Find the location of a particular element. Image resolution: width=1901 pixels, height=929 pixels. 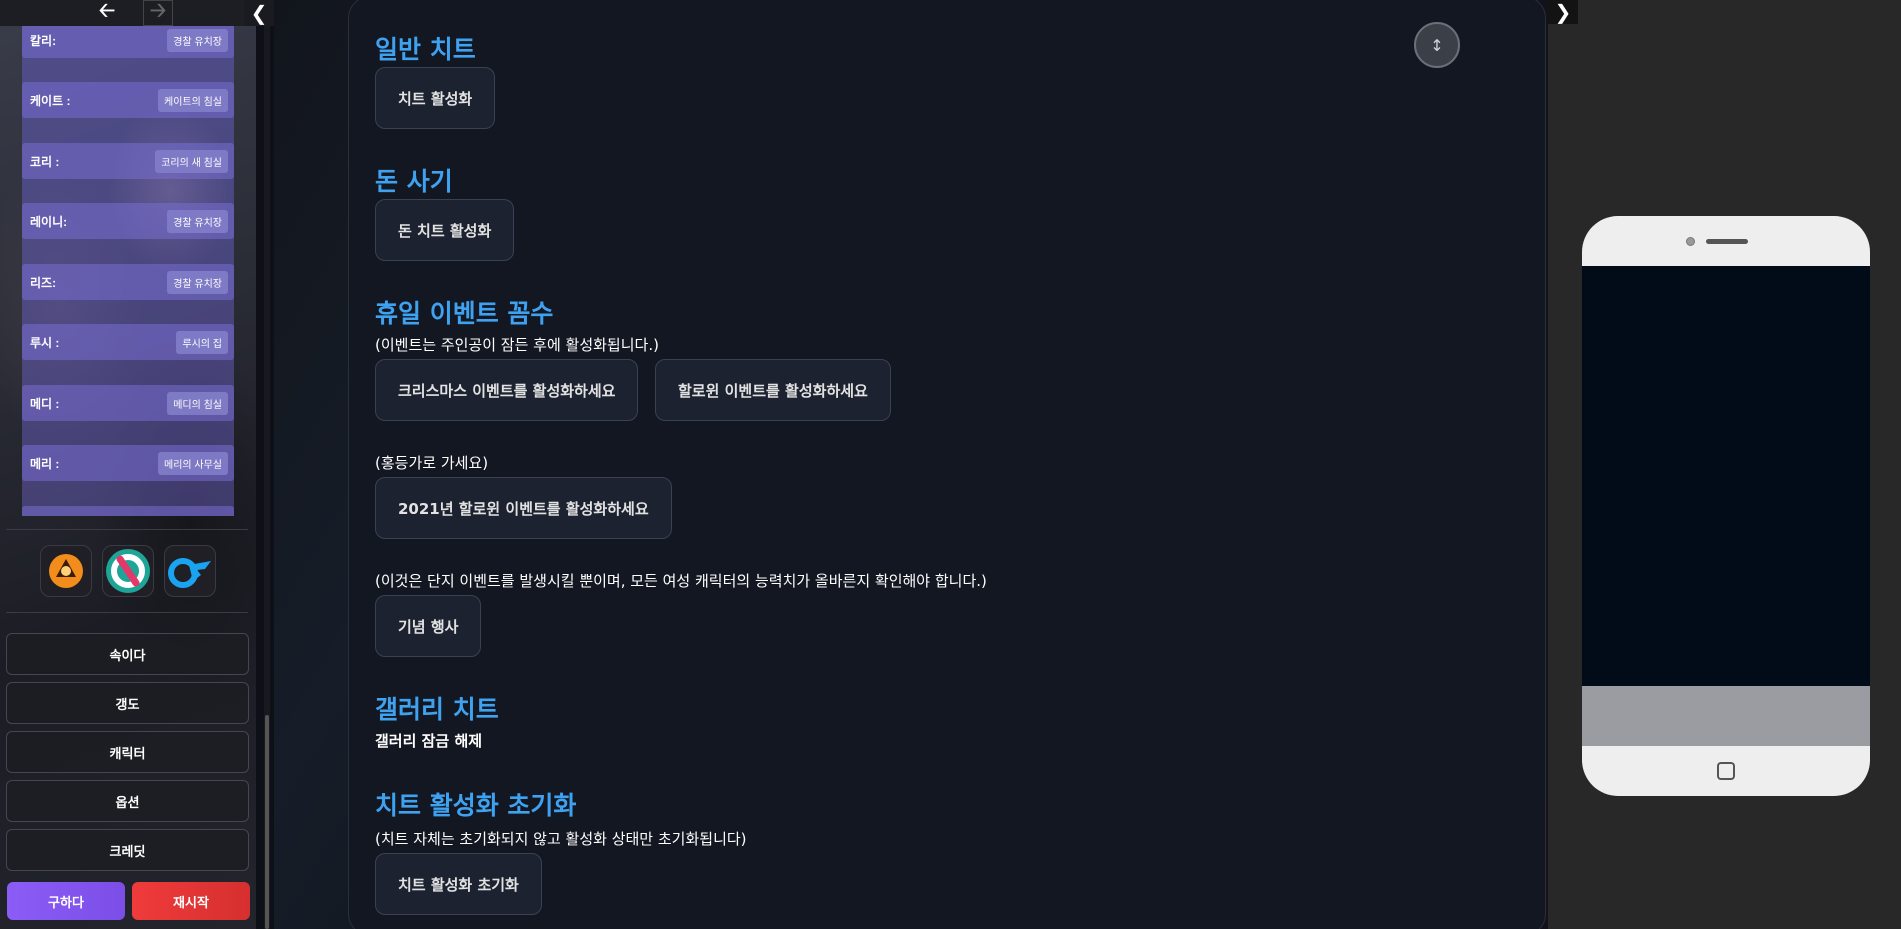

halloween-event-button: 할로윈 이벤트를 활성화하세요 is located at coordinates (773, 390).